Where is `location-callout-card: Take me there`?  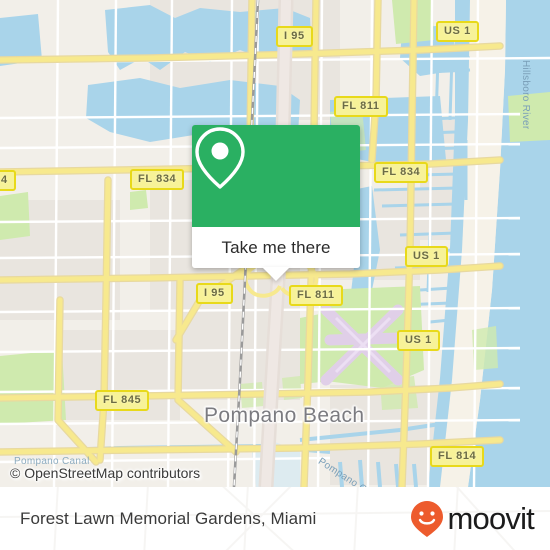
location-callout-card: Take me there is located at coordinates (276, 203).